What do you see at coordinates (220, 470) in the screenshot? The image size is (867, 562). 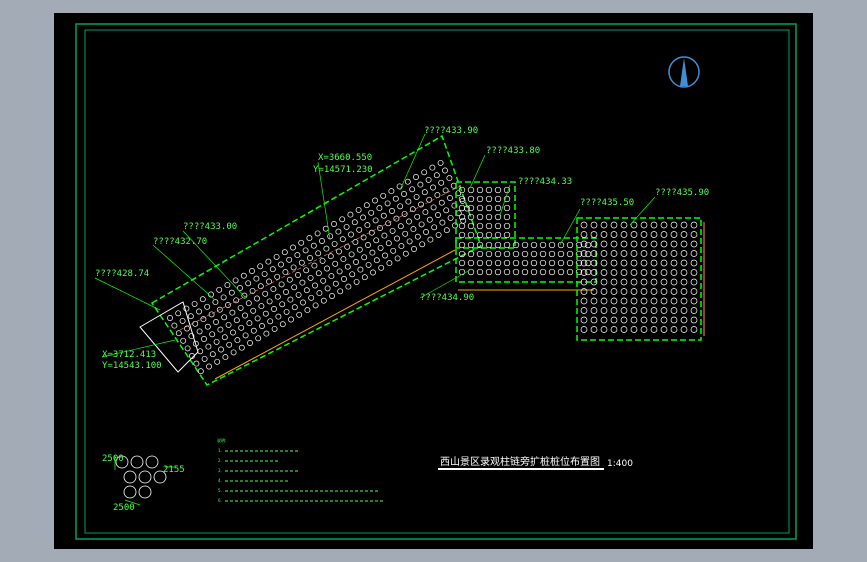 I see `note-item-3: 3.` at bounding box center [220, 470].